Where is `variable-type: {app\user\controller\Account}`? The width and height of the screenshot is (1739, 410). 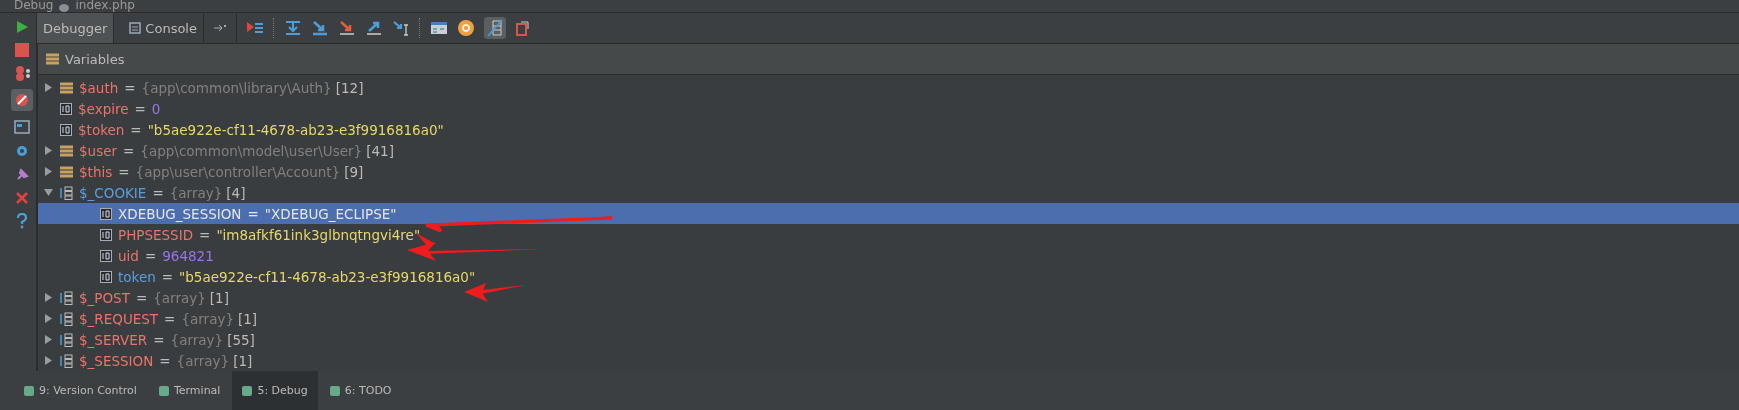 variable-type: {app\user\controller\Account} is located at coordinates (238, 171).